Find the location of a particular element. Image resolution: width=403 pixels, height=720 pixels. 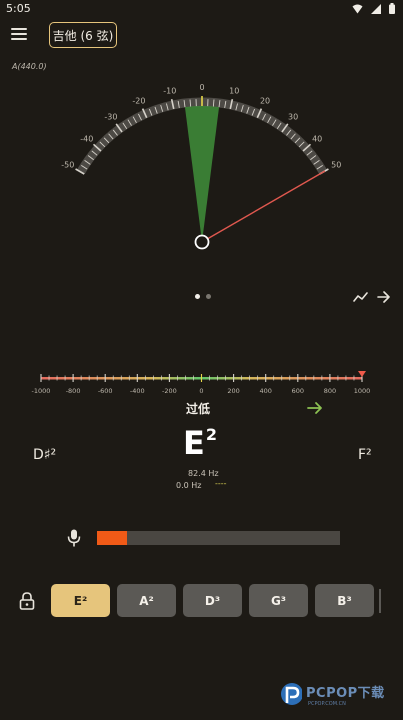

string-button: E² is located at coordinates (80, 600).